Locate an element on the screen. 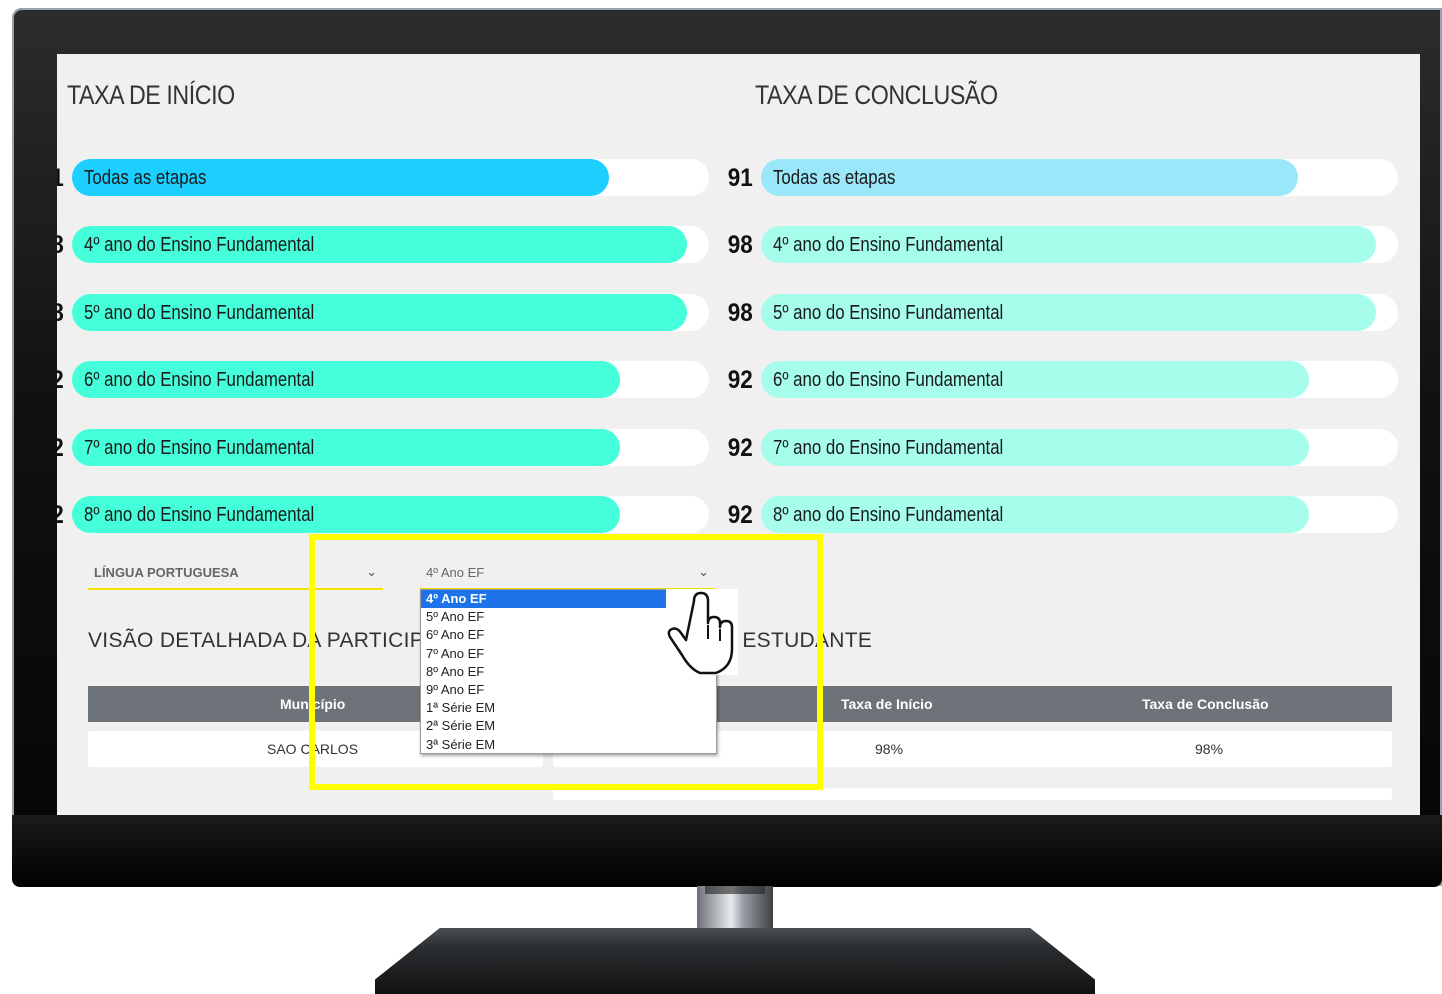  start-rate-title: TAXA DE INÍCIO is located at coordinates (151, 95).